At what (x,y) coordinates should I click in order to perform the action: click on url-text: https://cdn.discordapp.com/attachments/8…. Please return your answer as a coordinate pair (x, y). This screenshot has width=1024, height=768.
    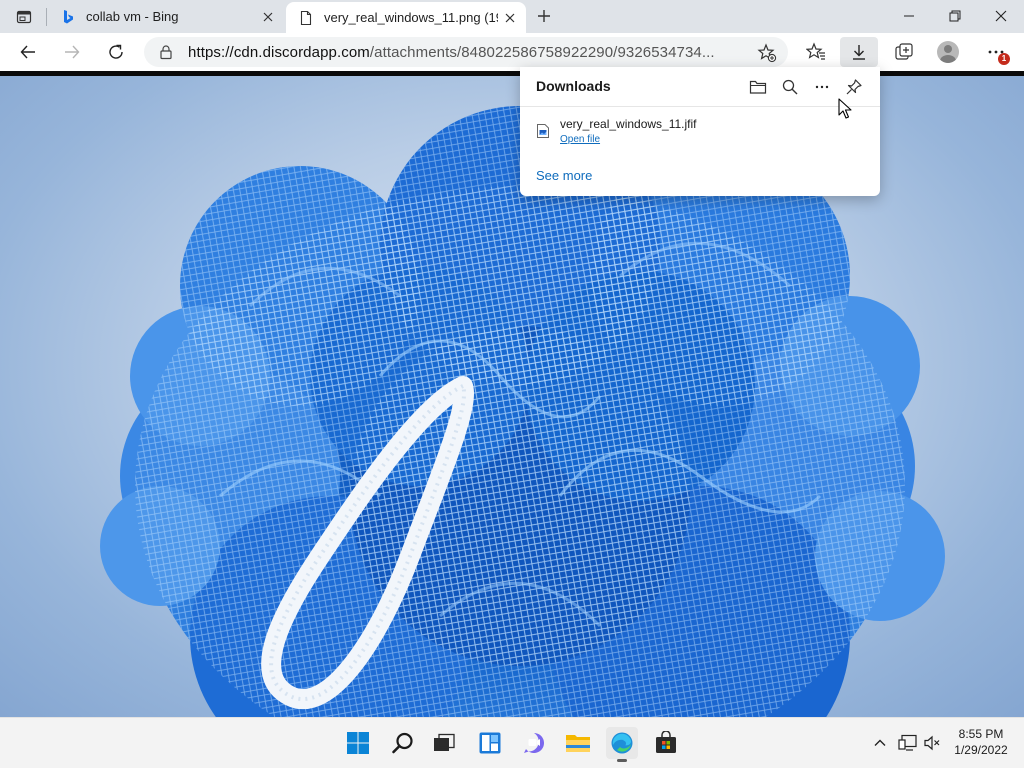
    Looking at the image, I should click on (468, 52).